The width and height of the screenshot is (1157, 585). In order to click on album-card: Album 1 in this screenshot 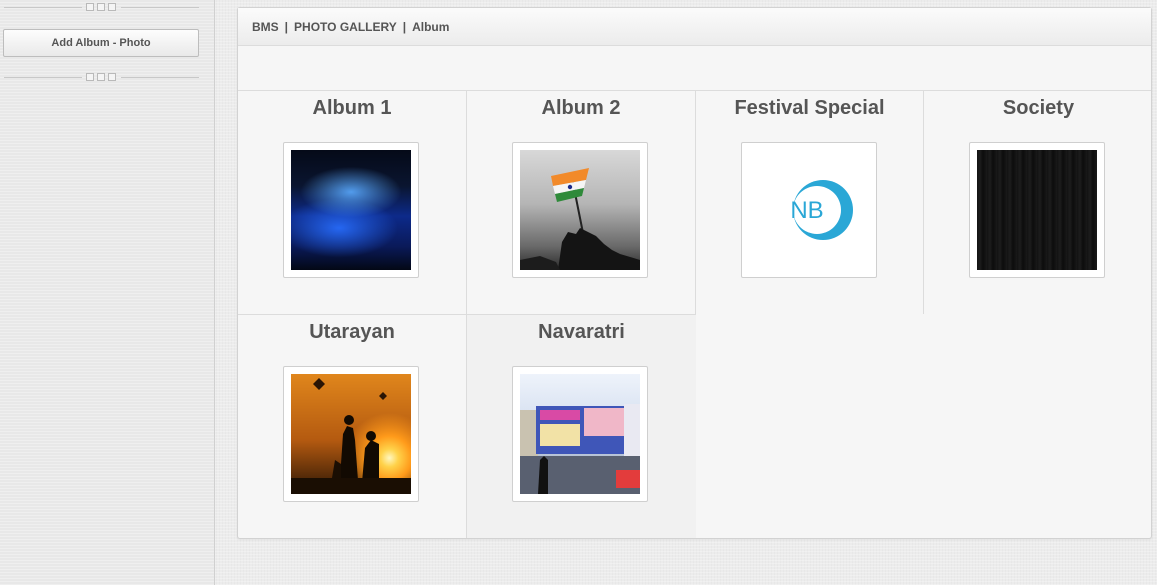, I will do `click(352, 203)`.